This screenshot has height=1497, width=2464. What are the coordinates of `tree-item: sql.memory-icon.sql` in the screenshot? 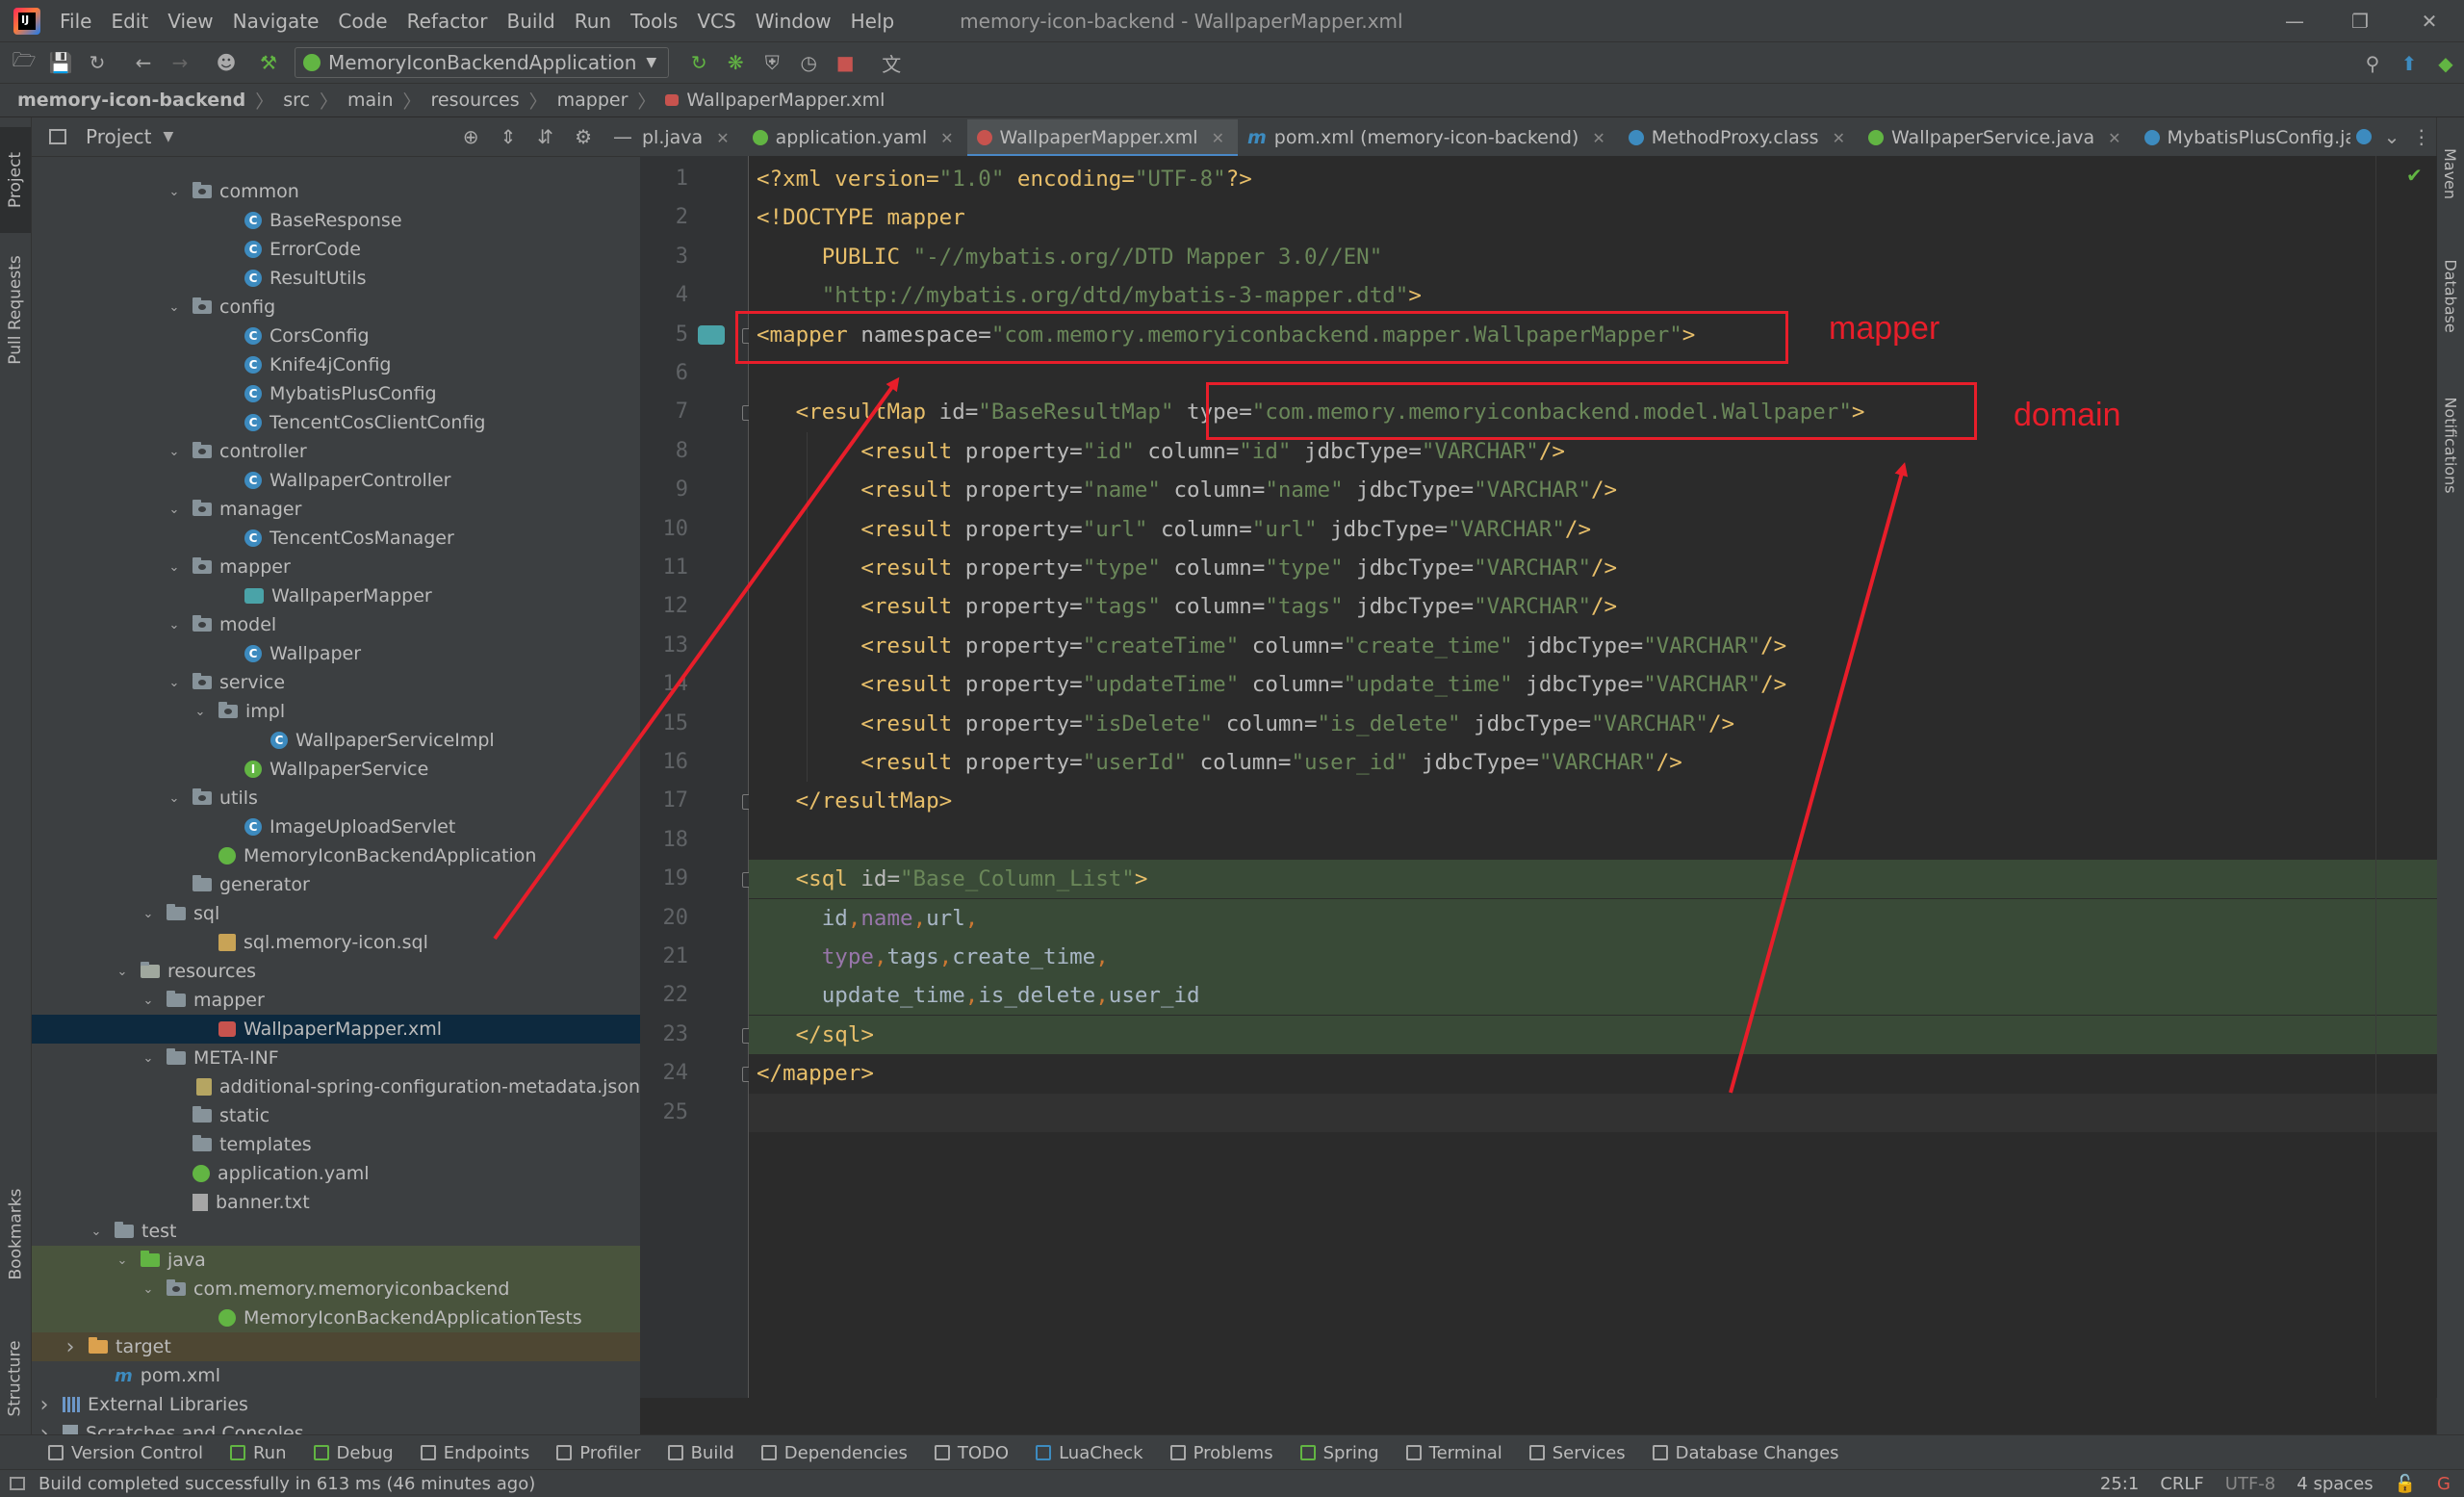 It's located at (336, 942).